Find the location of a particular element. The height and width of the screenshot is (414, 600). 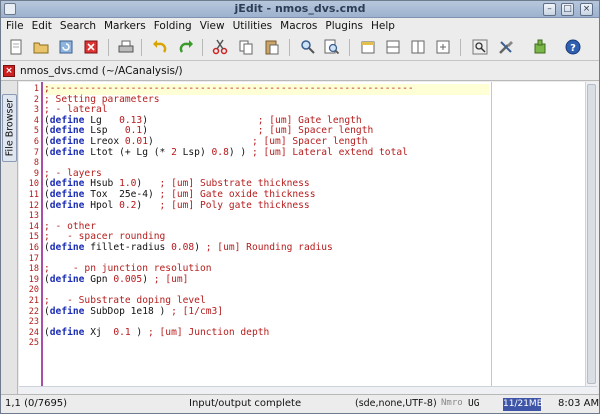

title-bar: jEdit - nmos_dvs.cmd – □ × is located at coordinates (300, 9).